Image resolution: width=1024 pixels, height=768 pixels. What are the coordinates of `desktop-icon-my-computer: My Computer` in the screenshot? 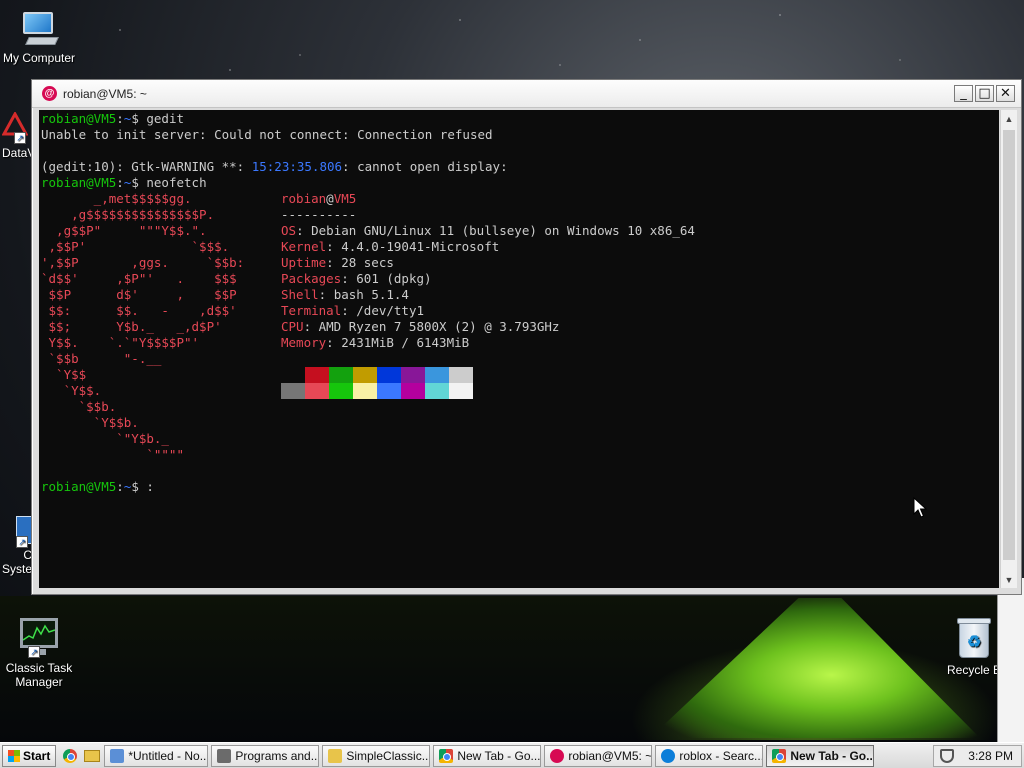 It's located at (39, 37).